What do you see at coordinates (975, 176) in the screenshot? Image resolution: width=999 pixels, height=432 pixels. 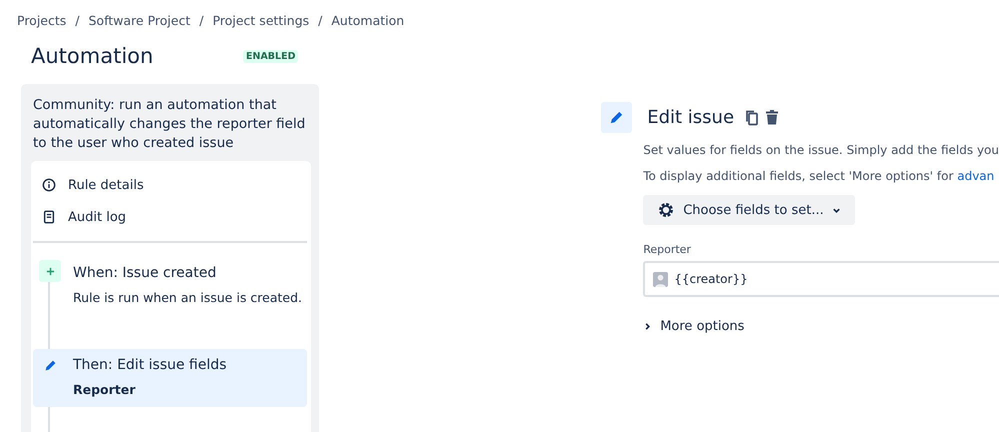 I see `advanced-link: advan` at bounding box center [975, 176].